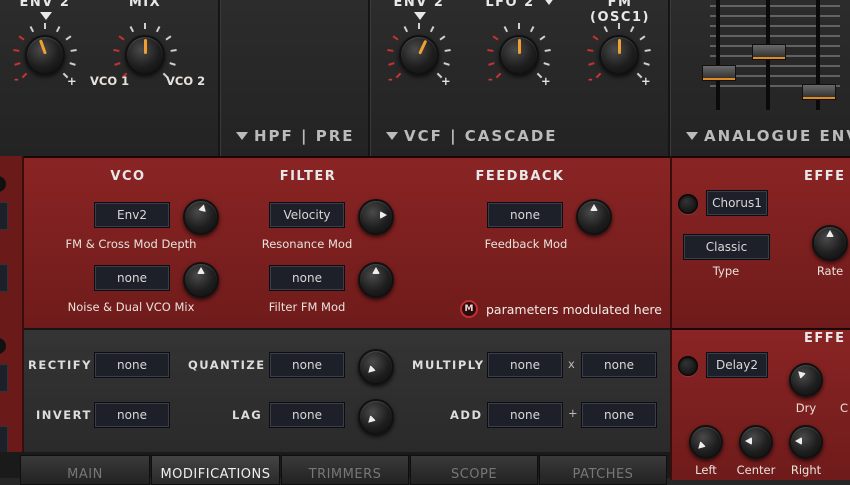  Describe the element at coordinates (520, 176) in the screenshot. I see `feedback-section-title: FEEDBACK` at that location.